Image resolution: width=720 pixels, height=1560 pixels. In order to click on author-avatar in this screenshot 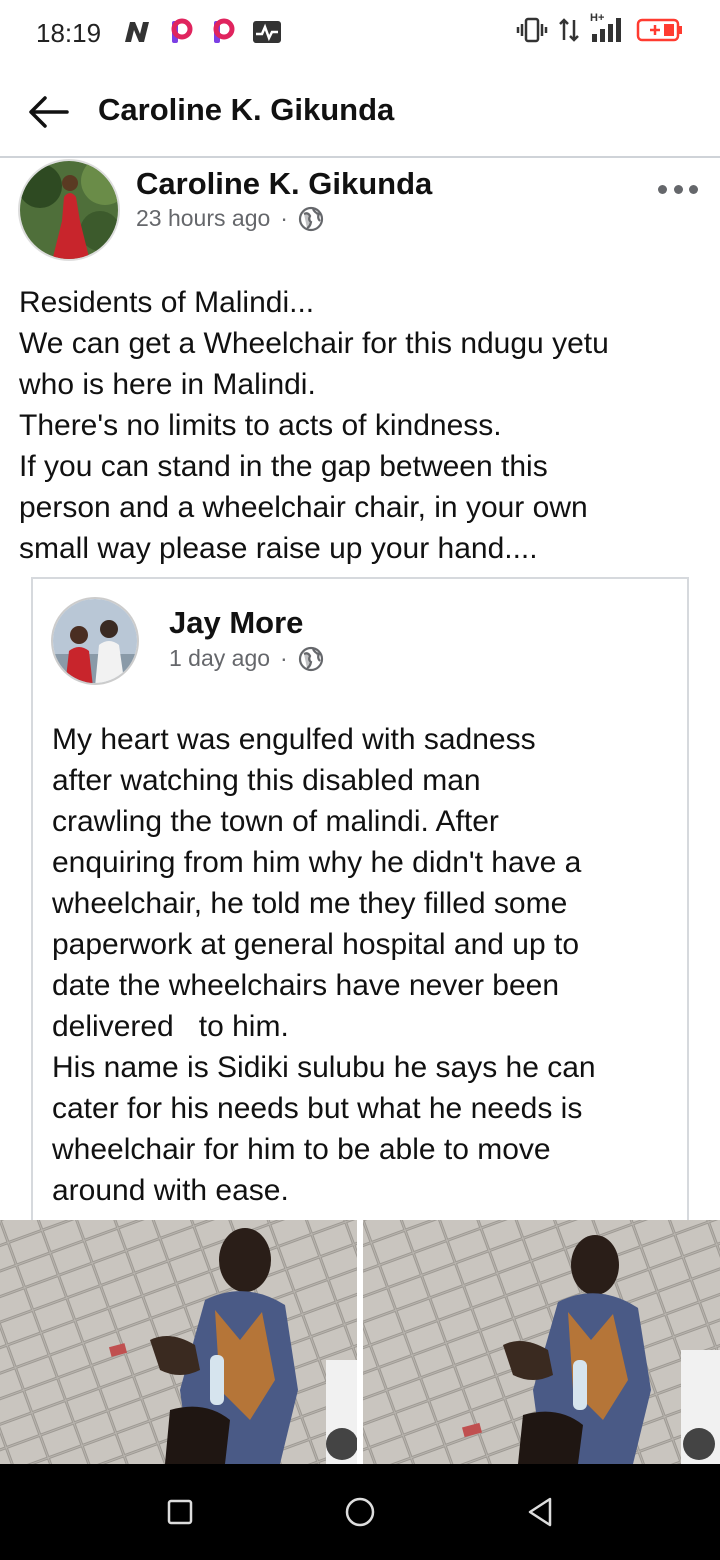, I will do `click(69, 210)`.